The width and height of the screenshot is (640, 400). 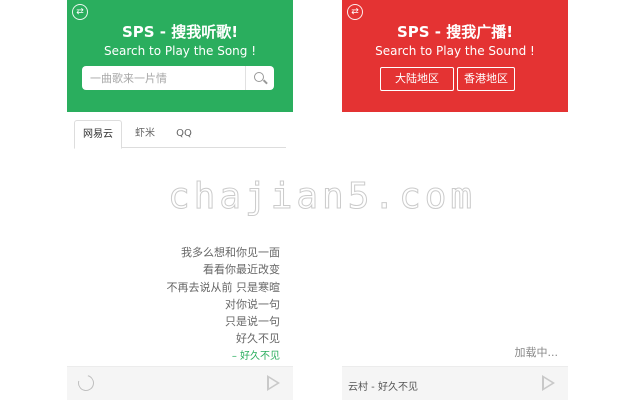 I want to click on lyric-line: 只是说一句, so click(x=252, y=322).